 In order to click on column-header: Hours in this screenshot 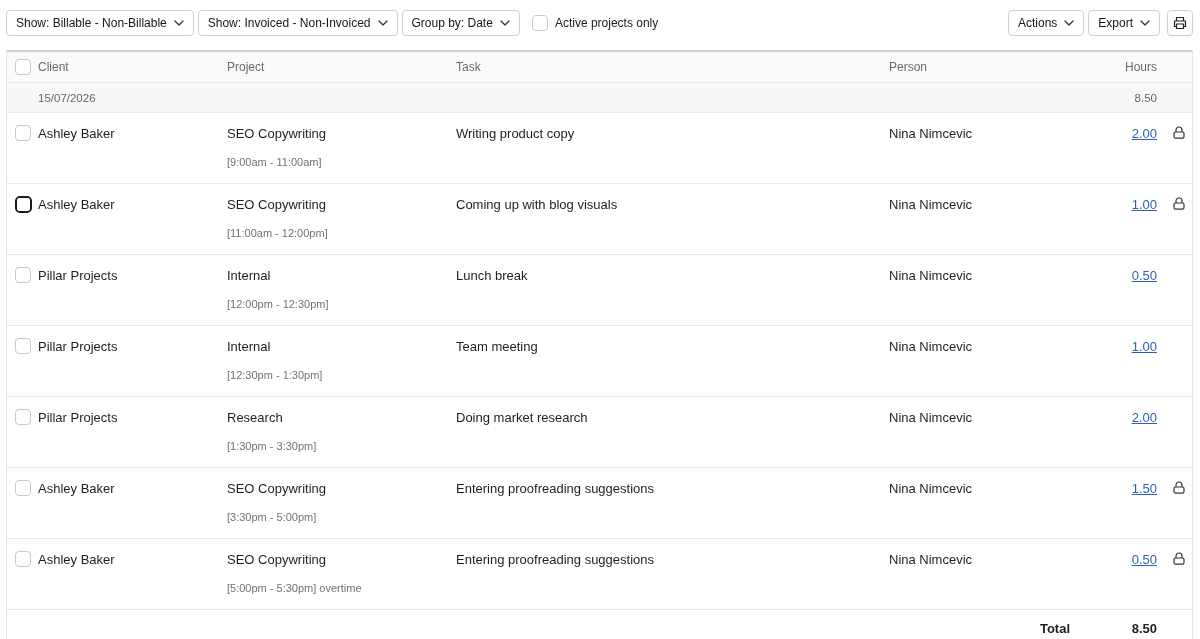, I will do `click(1141, 67)`.